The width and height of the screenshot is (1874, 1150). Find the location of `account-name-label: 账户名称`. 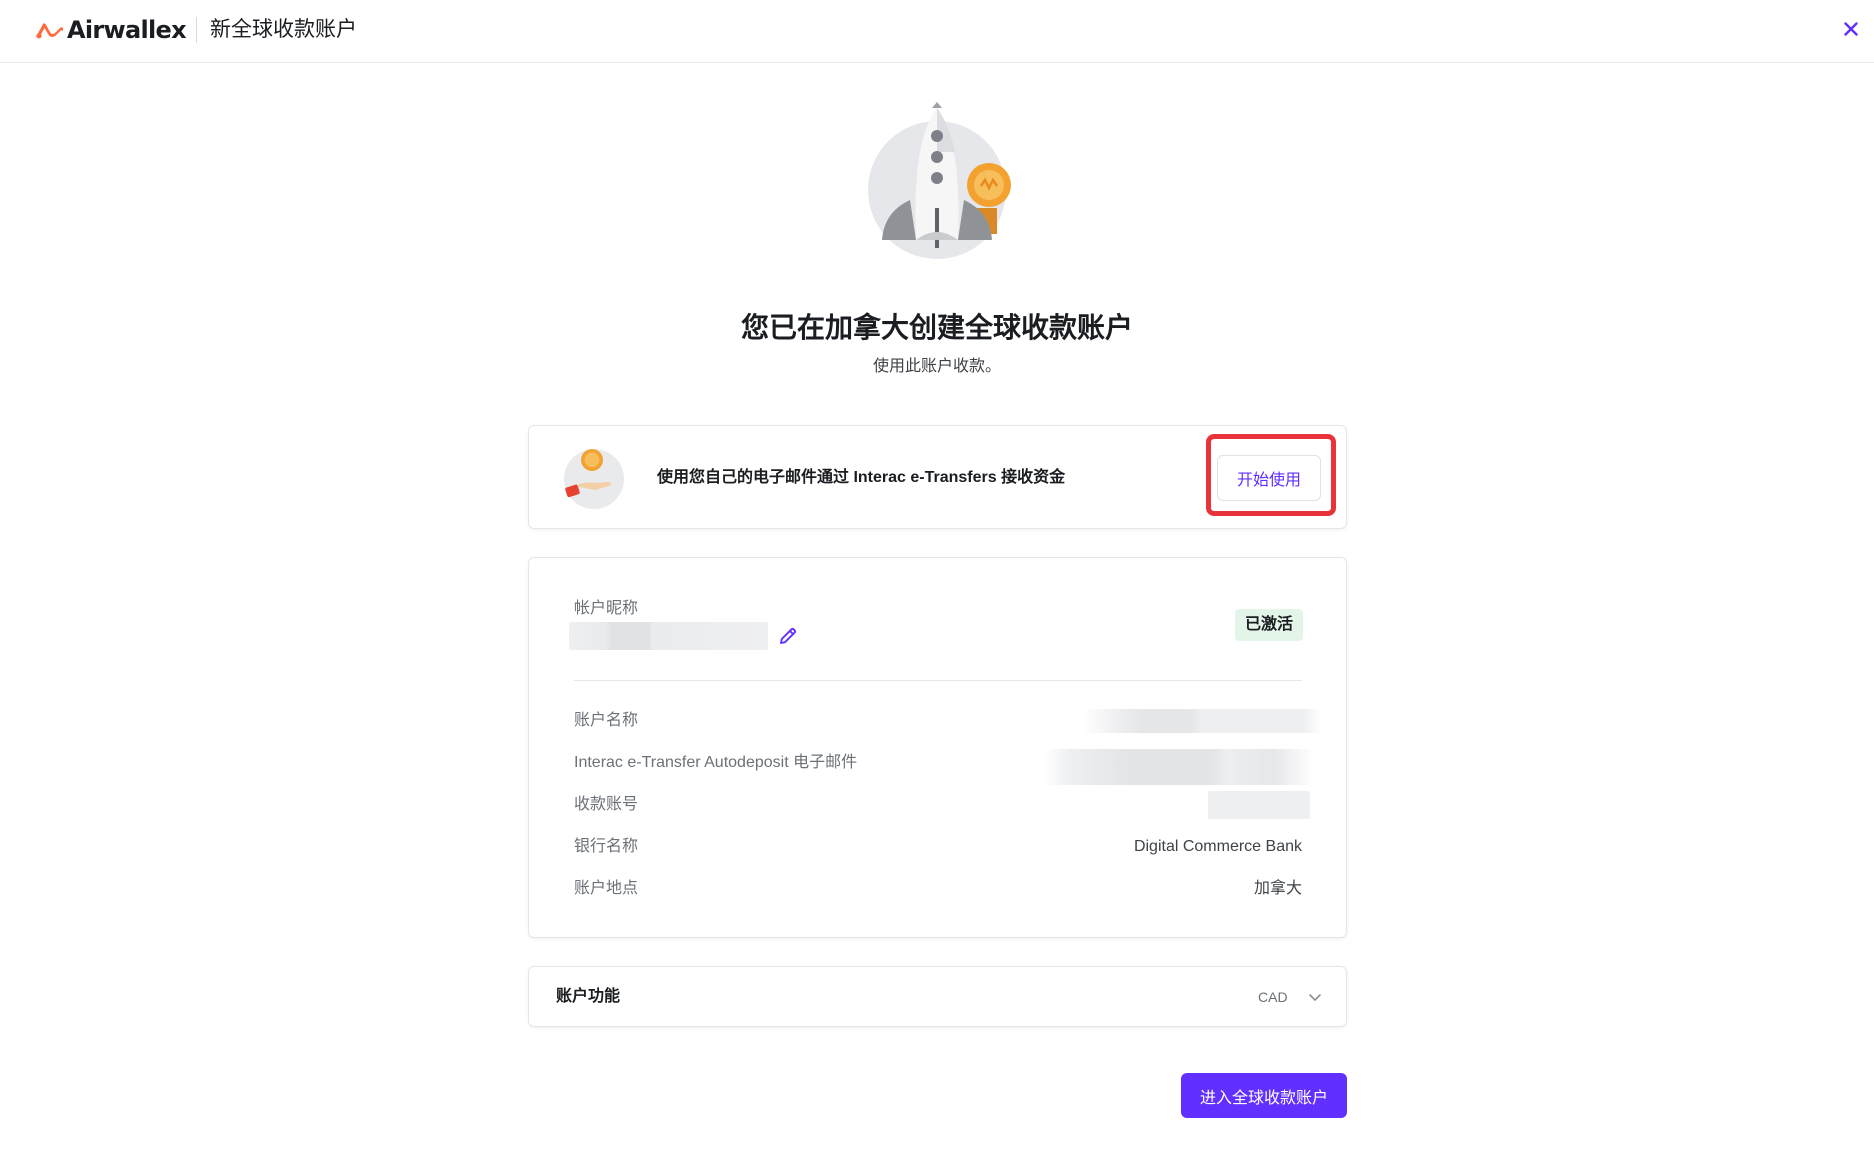

account-name-label: 账户名称 is located at coordinates (606, 720).